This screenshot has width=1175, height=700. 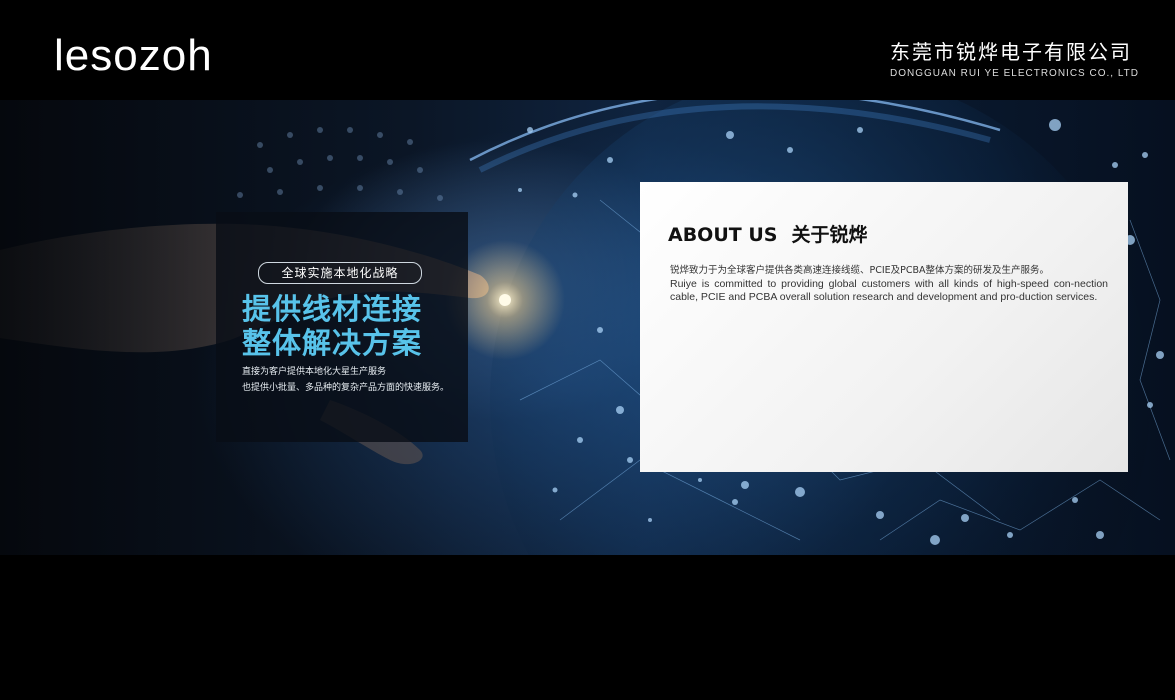 What do you see at coordinates (1011, 52) in the screenshot?
I see `company-name-cn: 东莞市锐烨电子有限公司` at bounding box center [1011, 52].